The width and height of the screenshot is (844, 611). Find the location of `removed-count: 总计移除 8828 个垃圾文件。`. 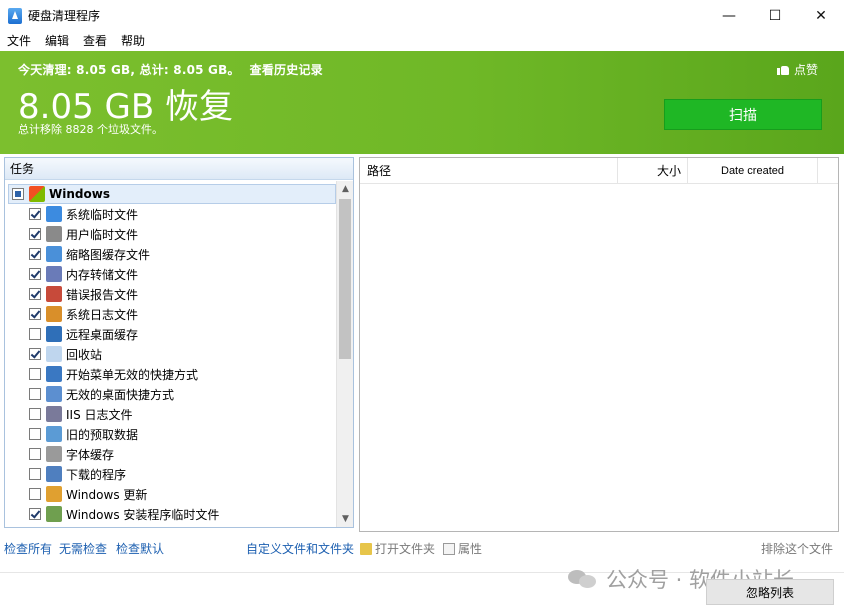

removed-count: 总计移除 8828 个垃圾文件。 is located at coordinates (90, 129).